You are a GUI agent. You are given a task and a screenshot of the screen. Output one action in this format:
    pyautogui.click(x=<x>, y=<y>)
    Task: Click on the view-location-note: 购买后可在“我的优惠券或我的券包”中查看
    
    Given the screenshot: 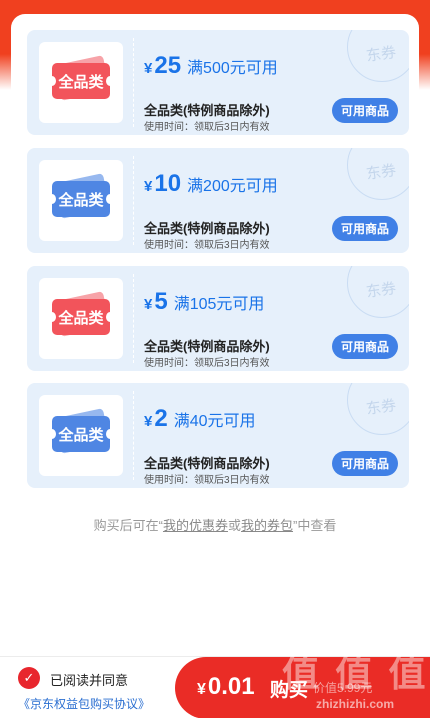 What is the action you would take?
    pyautogui.click(x=215, y=524)
    